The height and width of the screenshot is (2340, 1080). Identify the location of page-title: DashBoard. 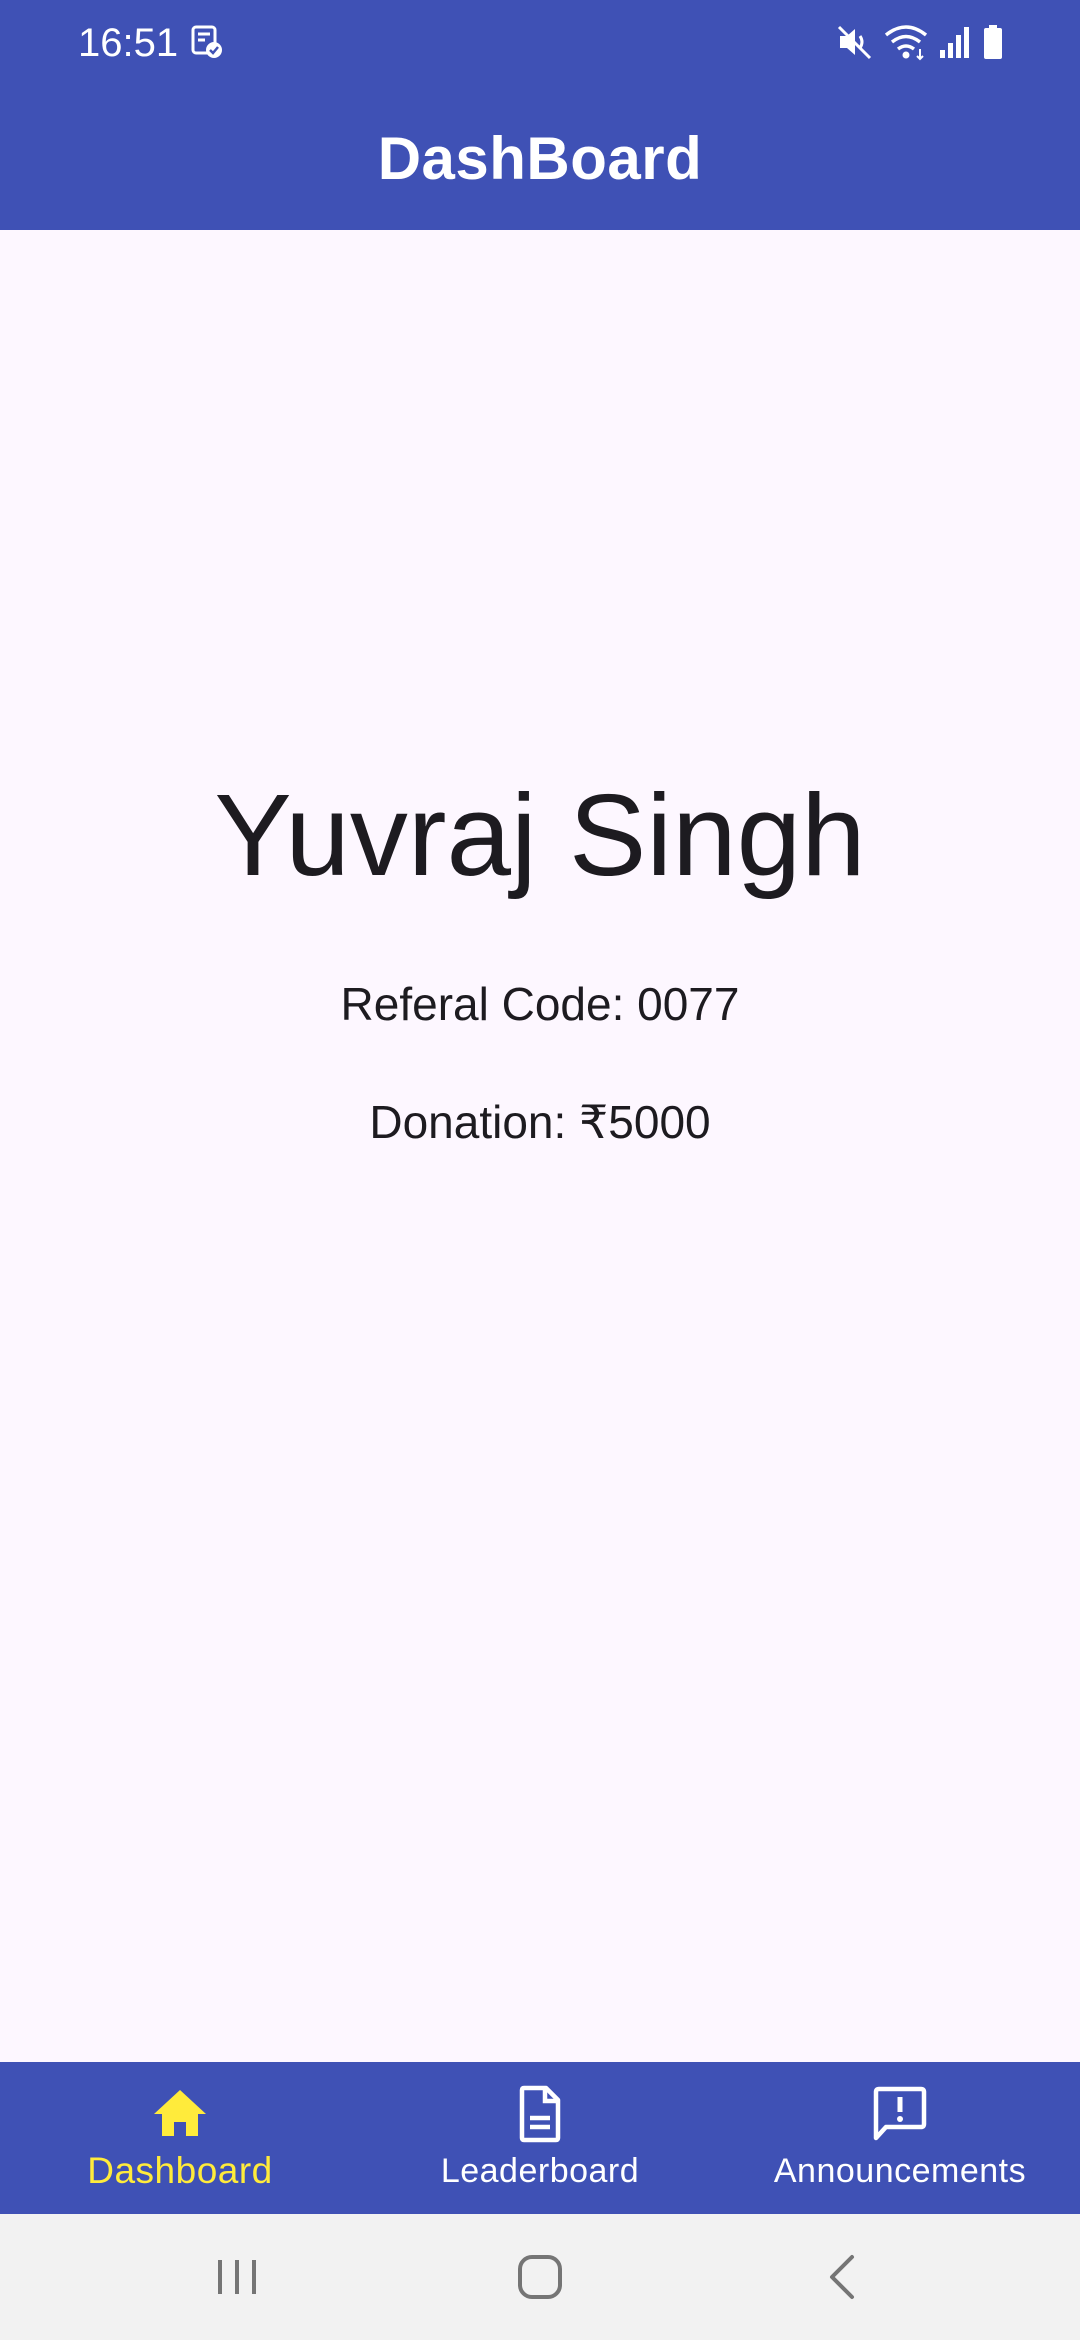
(540, 158).